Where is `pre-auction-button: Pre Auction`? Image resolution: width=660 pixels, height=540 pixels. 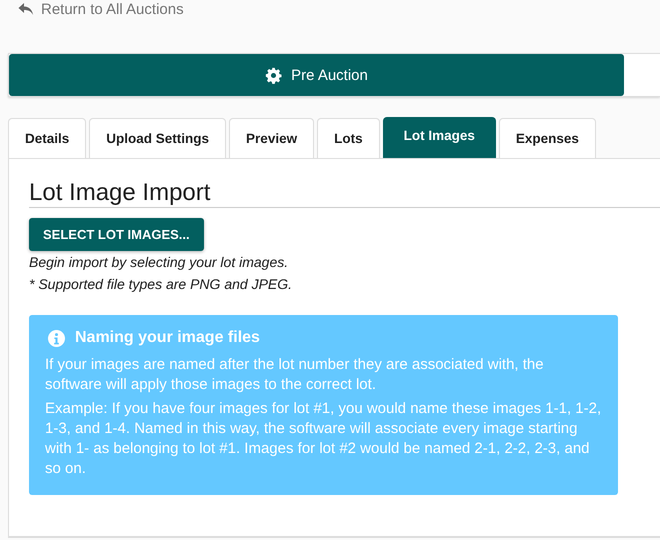 pre-auction-button: Pre Auction is located at coordinates (316, 75).